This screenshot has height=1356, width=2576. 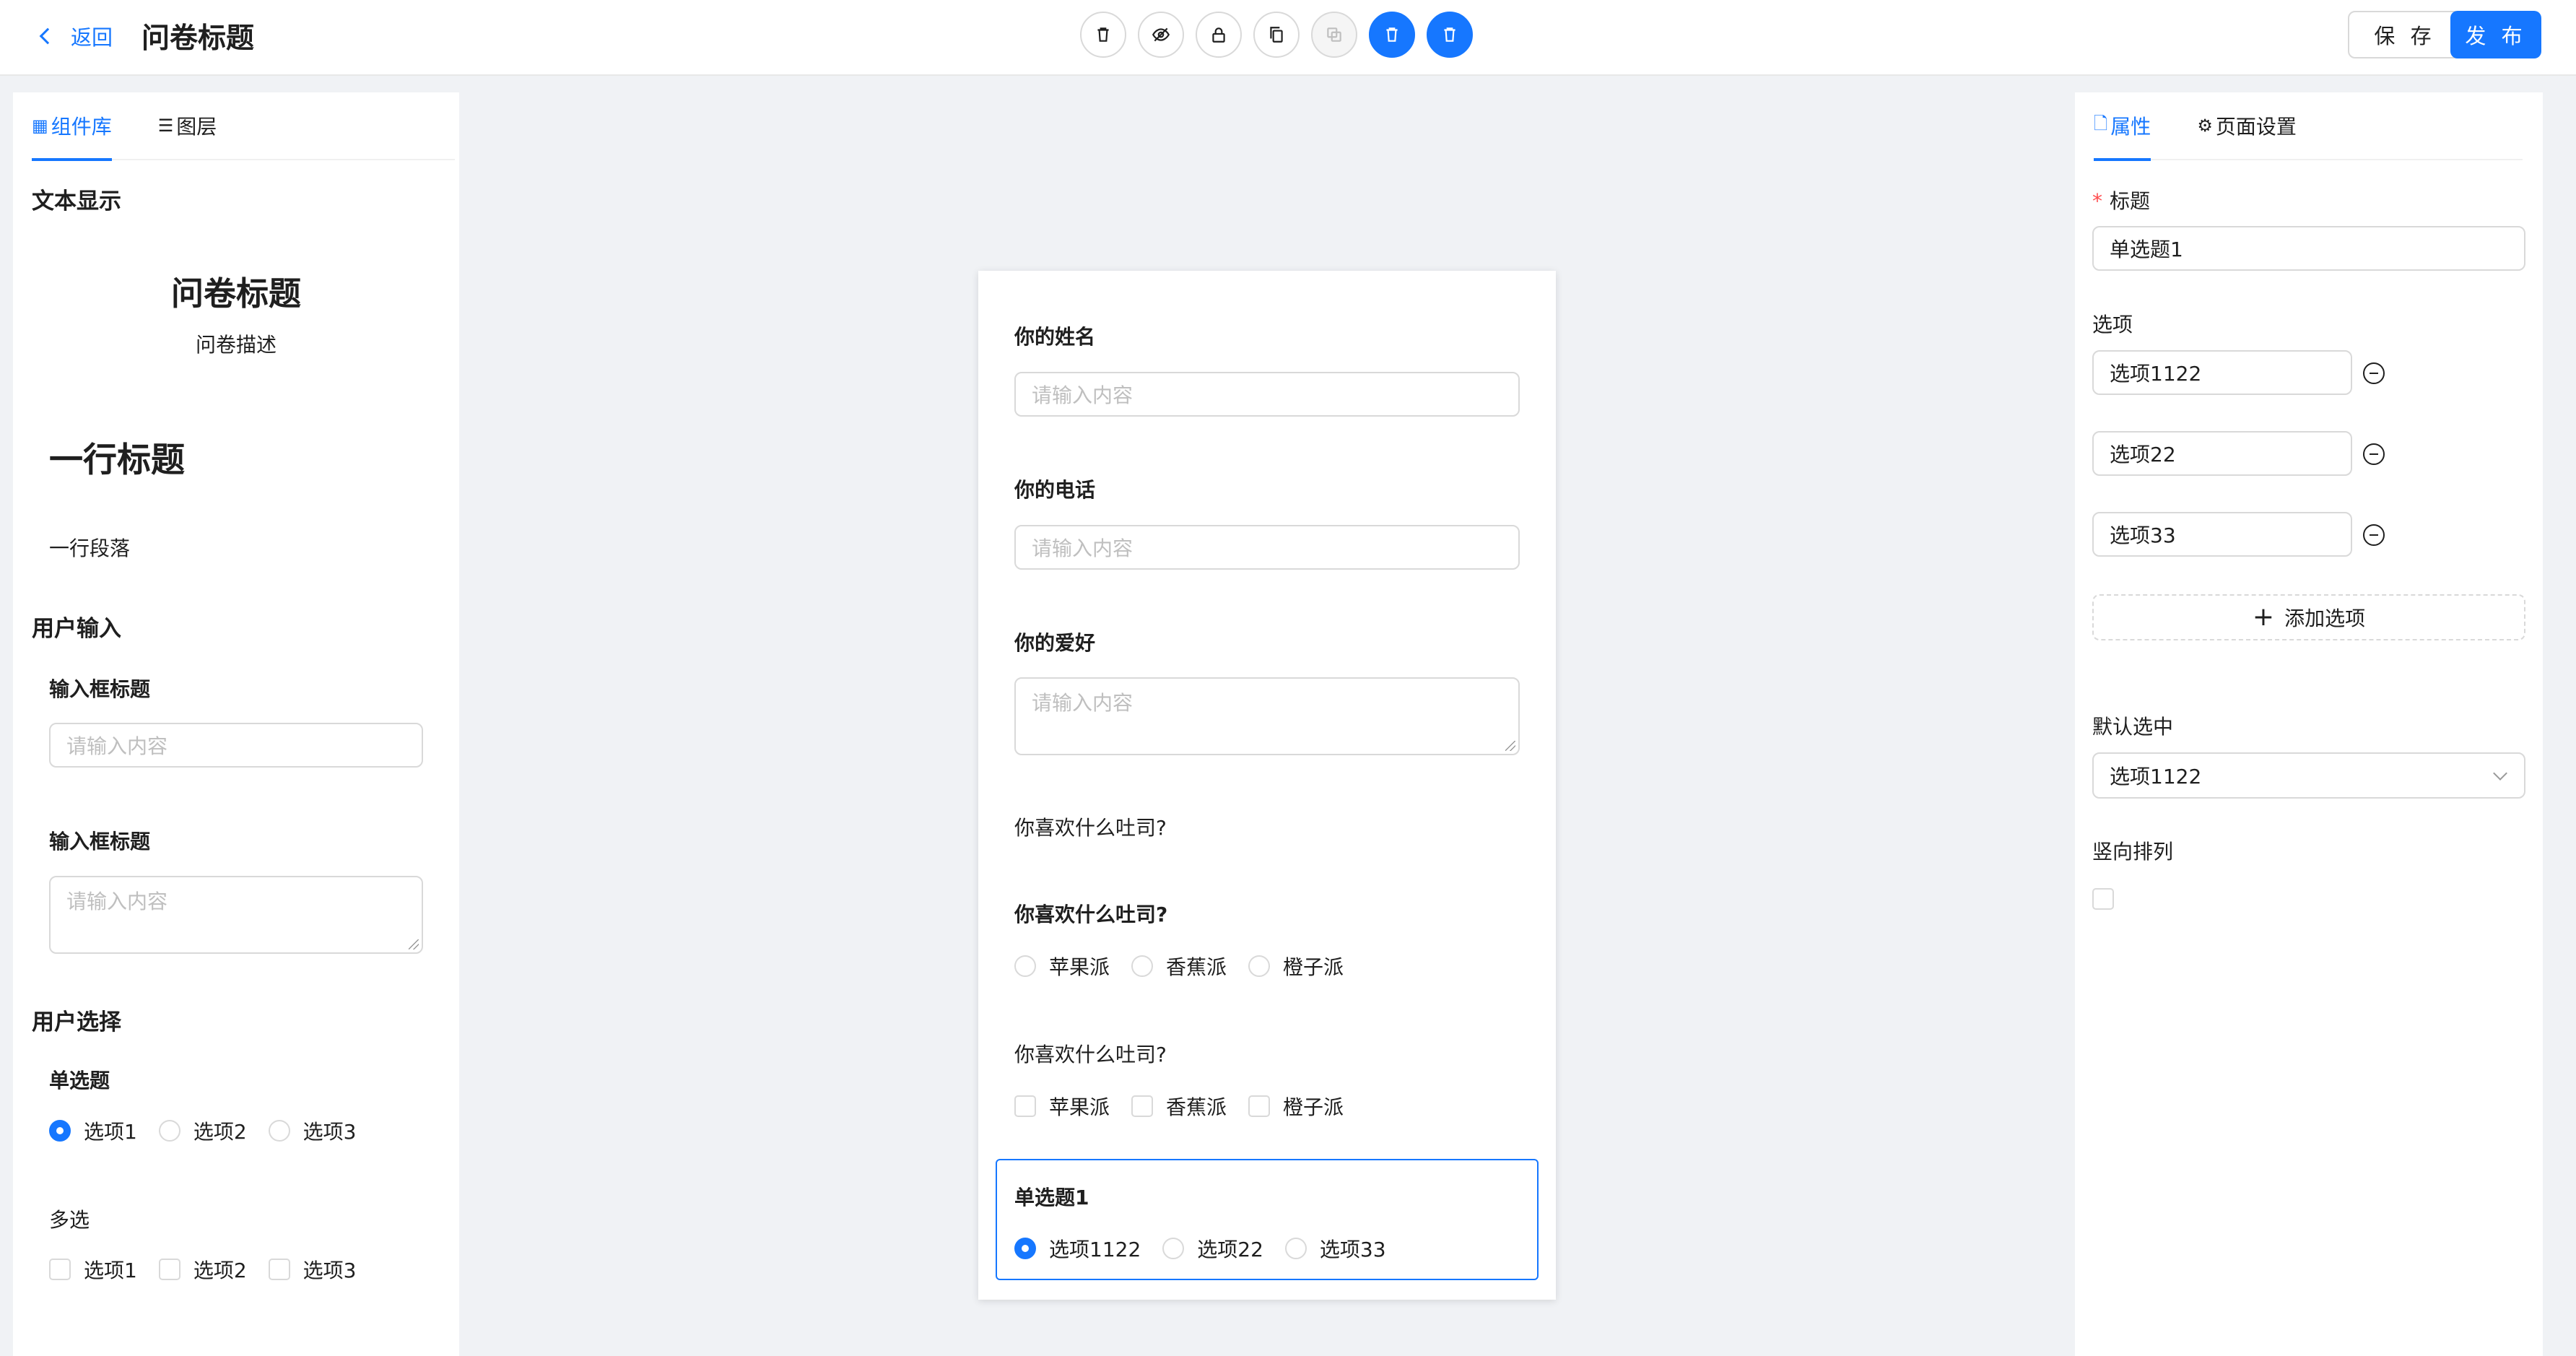 I want to click on radio-option: 选项1122, so click(x=1077, y=1248).